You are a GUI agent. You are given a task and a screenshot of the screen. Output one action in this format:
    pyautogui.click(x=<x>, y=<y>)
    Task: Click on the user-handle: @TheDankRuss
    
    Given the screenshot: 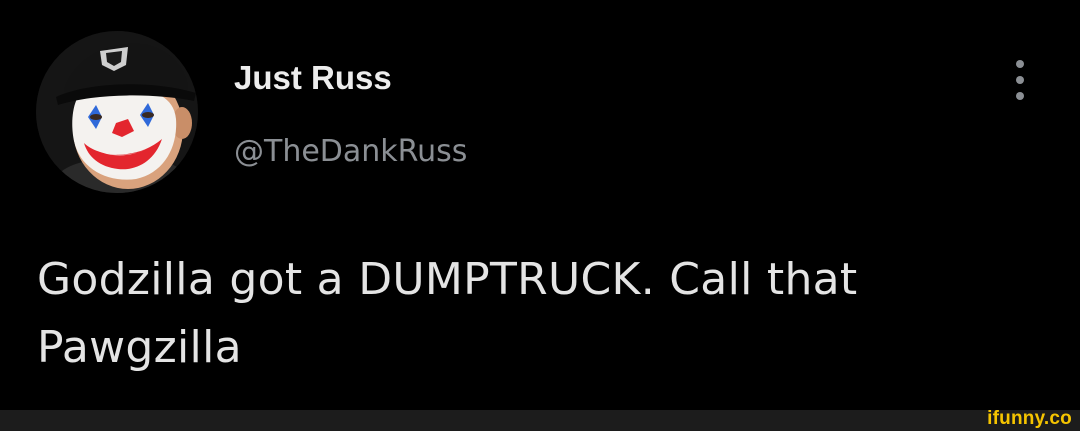 What is the action you would take?
    pyautogui.click(x=350, y=152)
    